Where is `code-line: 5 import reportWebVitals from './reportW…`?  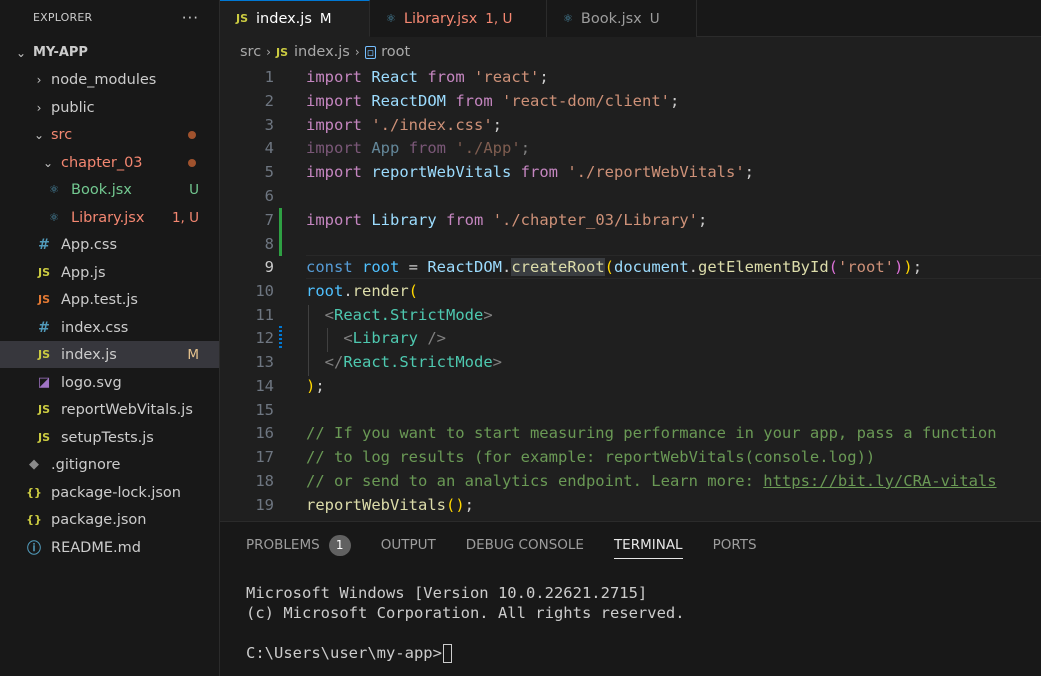 code-line: 5 import reportWebVitals from './reportW… is located at coordinates (630, 172).